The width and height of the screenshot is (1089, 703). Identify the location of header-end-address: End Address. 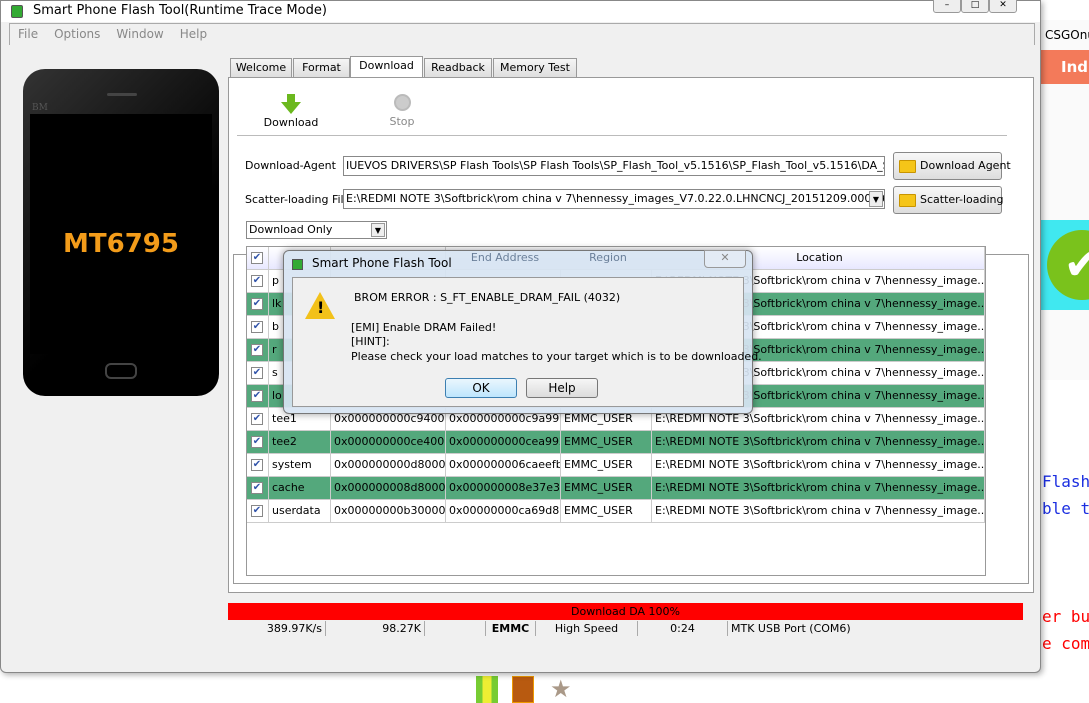
(505, 257).